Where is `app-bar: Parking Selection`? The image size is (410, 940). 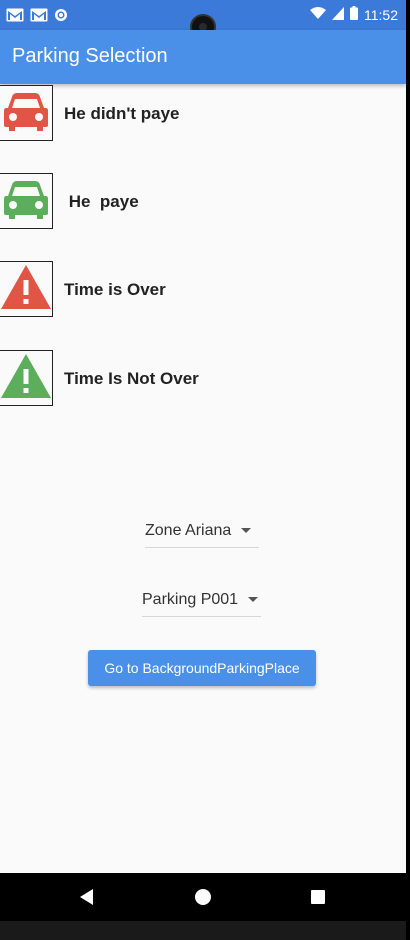 app-bar: Parking Selection is located at coordinates (203, 57).